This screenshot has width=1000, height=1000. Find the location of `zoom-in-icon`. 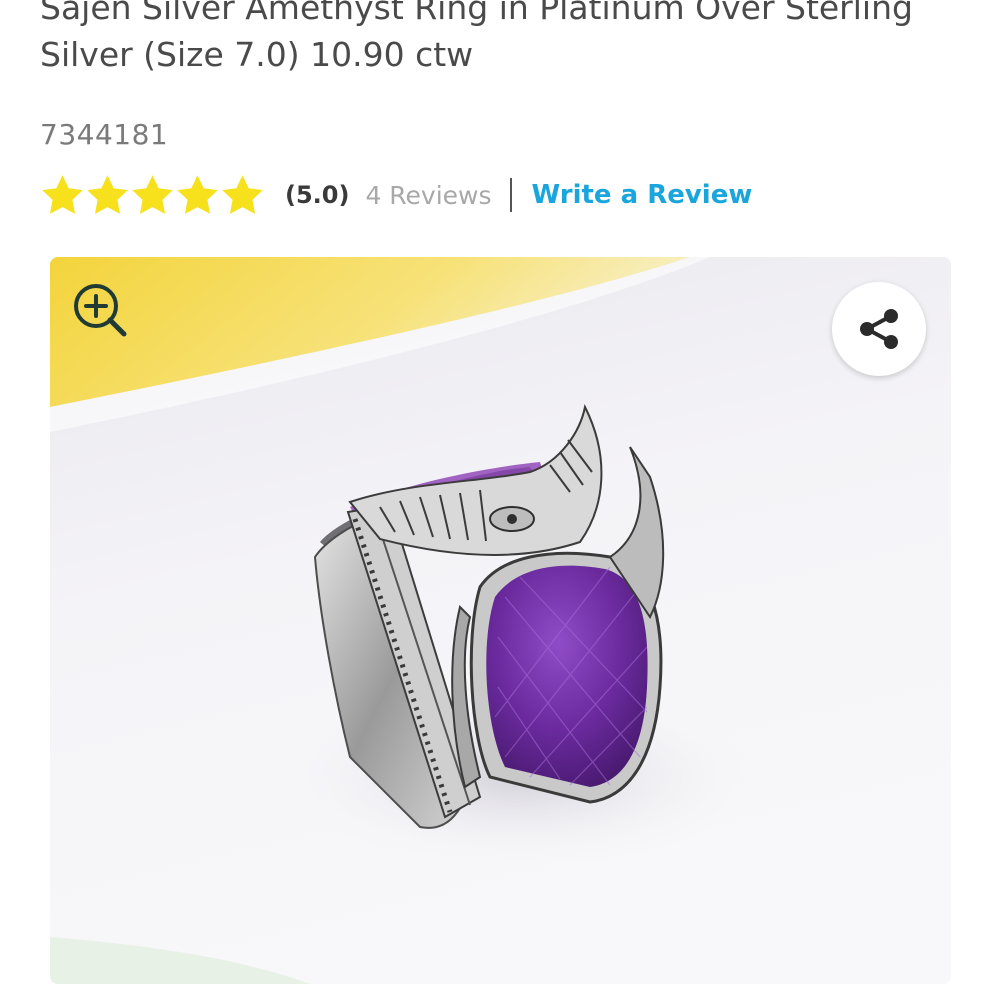

zoom-in-icon is located at coordinates (100, 310).